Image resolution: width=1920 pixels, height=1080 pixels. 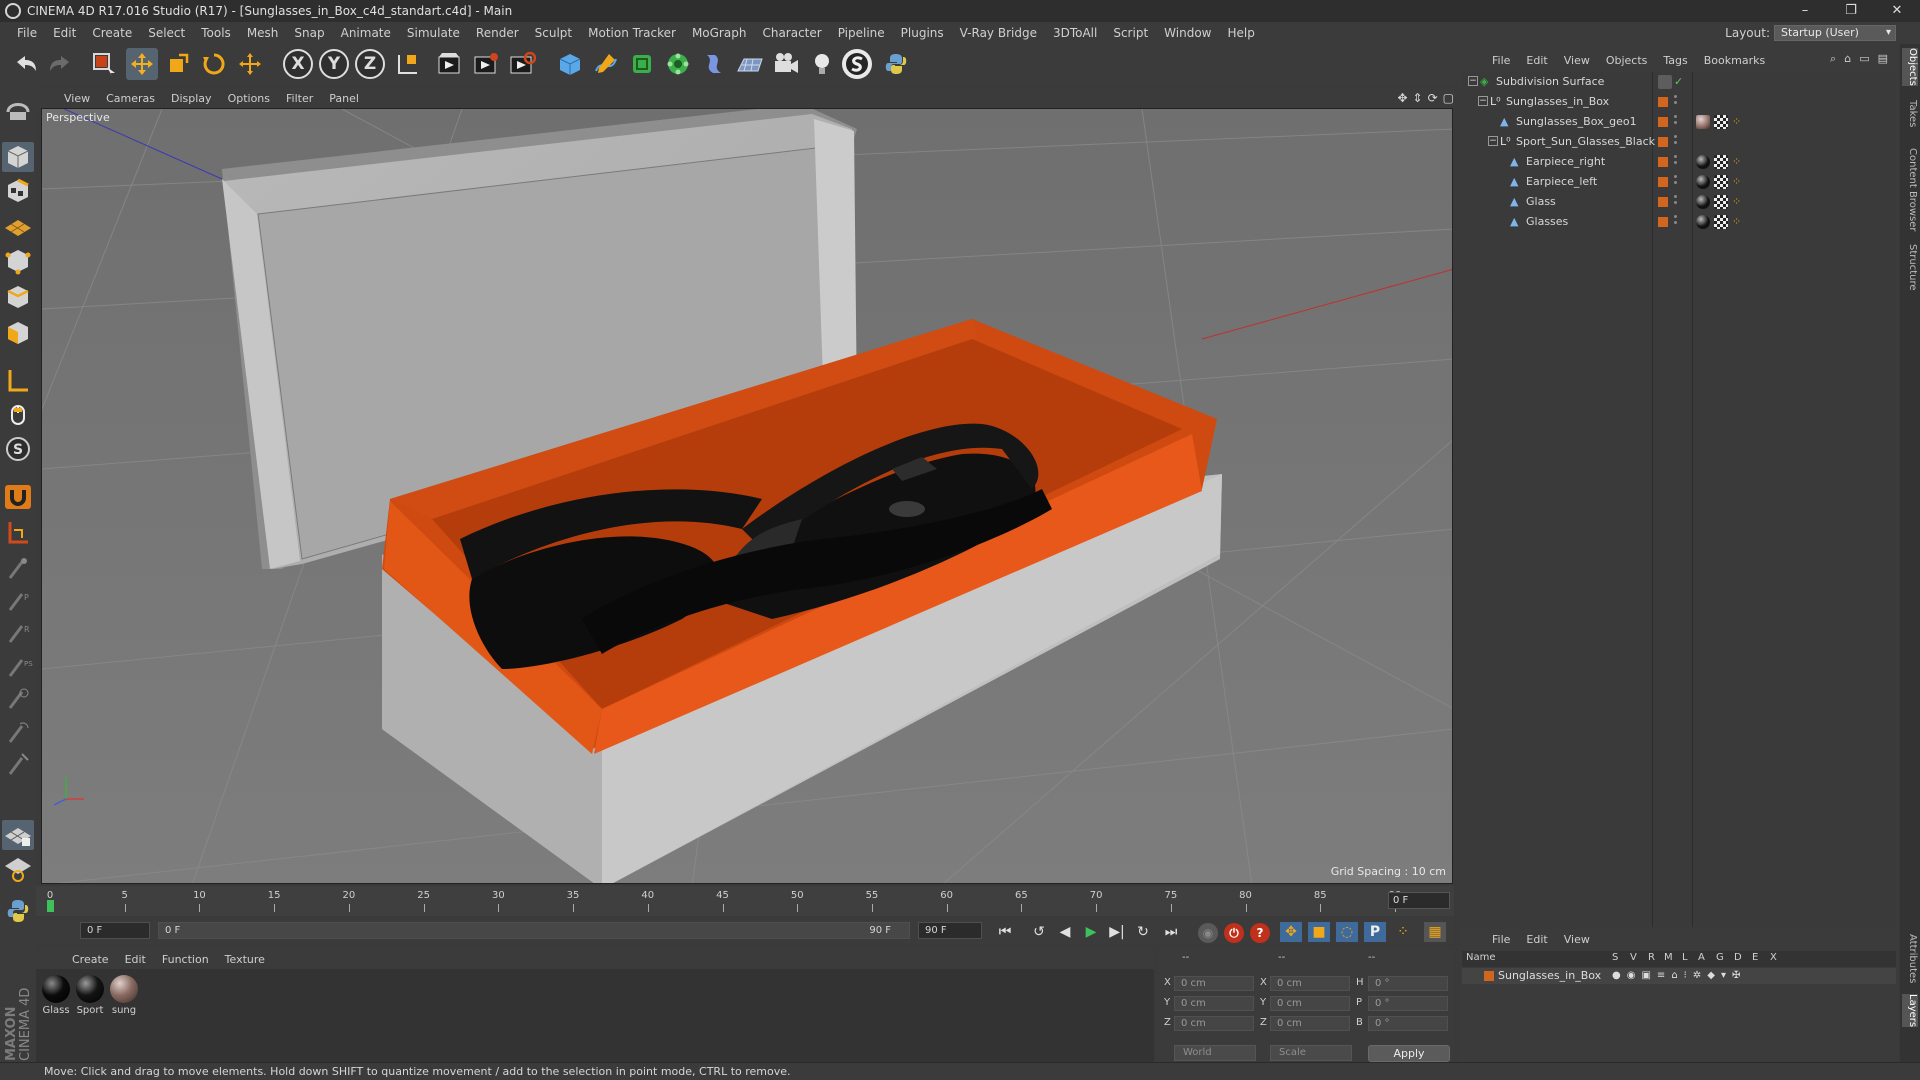 What do you see at coordinates (18, 765) in the screenshot?
I see `sculpt-brush-7-icon` at bounding box center [18, 765].